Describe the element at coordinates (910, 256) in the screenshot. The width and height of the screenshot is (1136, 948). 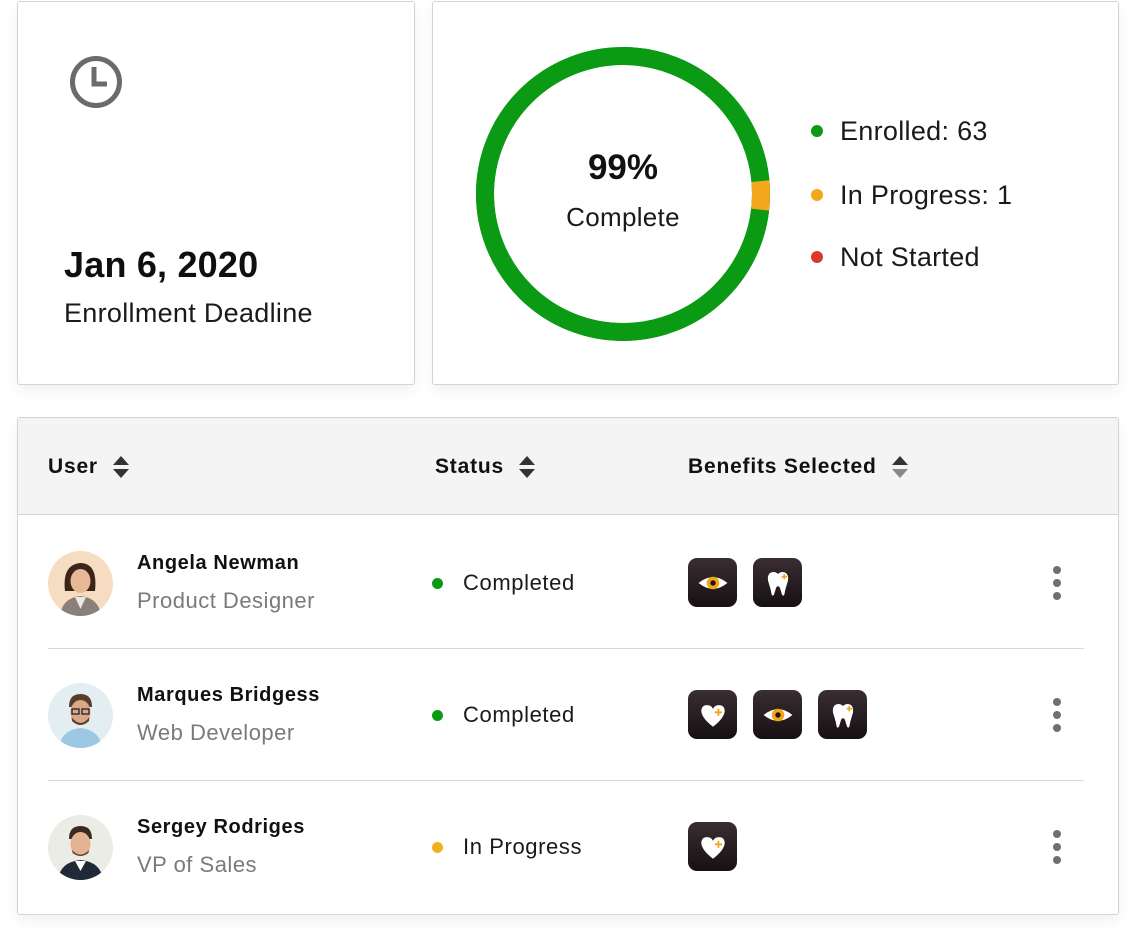
I see `legend-not-started-label: Not Started` at that location.